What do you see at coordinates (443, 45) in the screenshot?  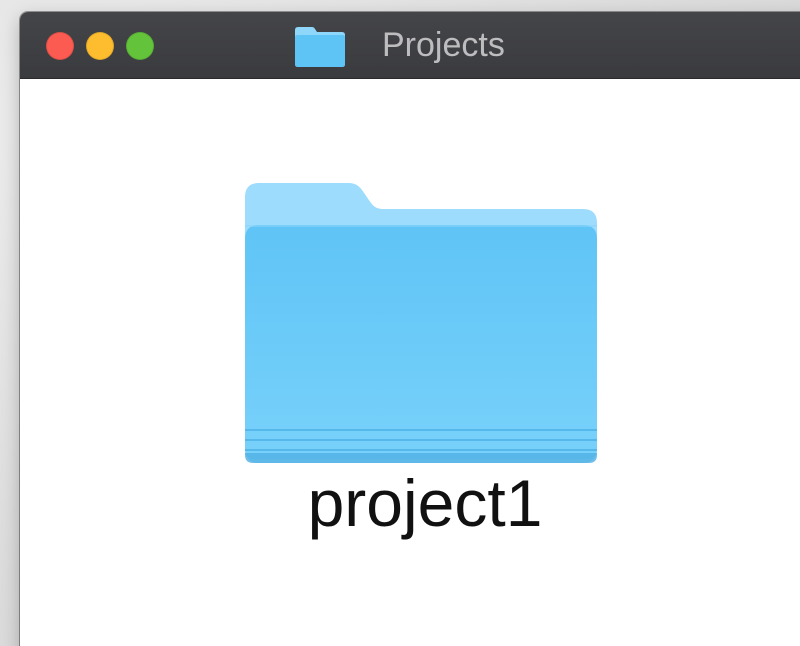 I see `window-title: Projects` at bounding box center [443, 45].